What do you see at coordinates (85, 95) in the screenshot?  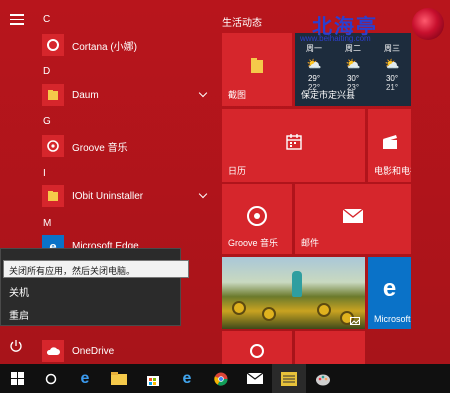 I see `app-label: Daum` at bounding box center [85, 95].